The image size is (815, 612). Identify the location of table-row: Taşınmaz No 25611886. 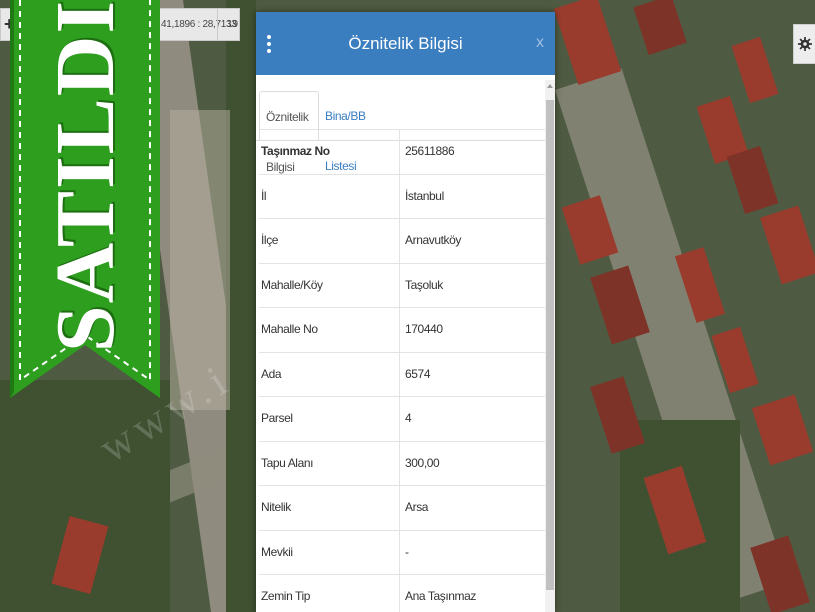
(402, 152).